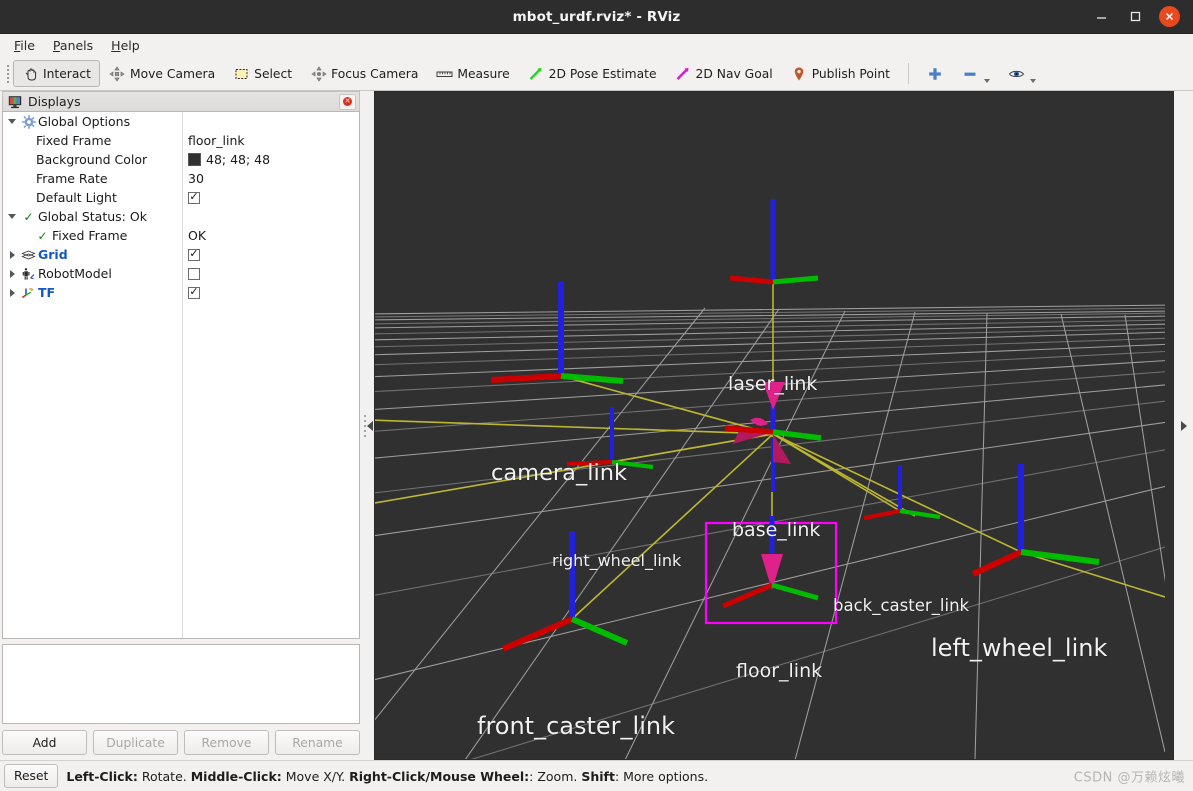 This screenshot has height=791, width=1193. What do you see at coordinates (92, 273) in the screenshot?
I see `tree-row-robotmodel: RobotModel` at bounding box center [92, 273].